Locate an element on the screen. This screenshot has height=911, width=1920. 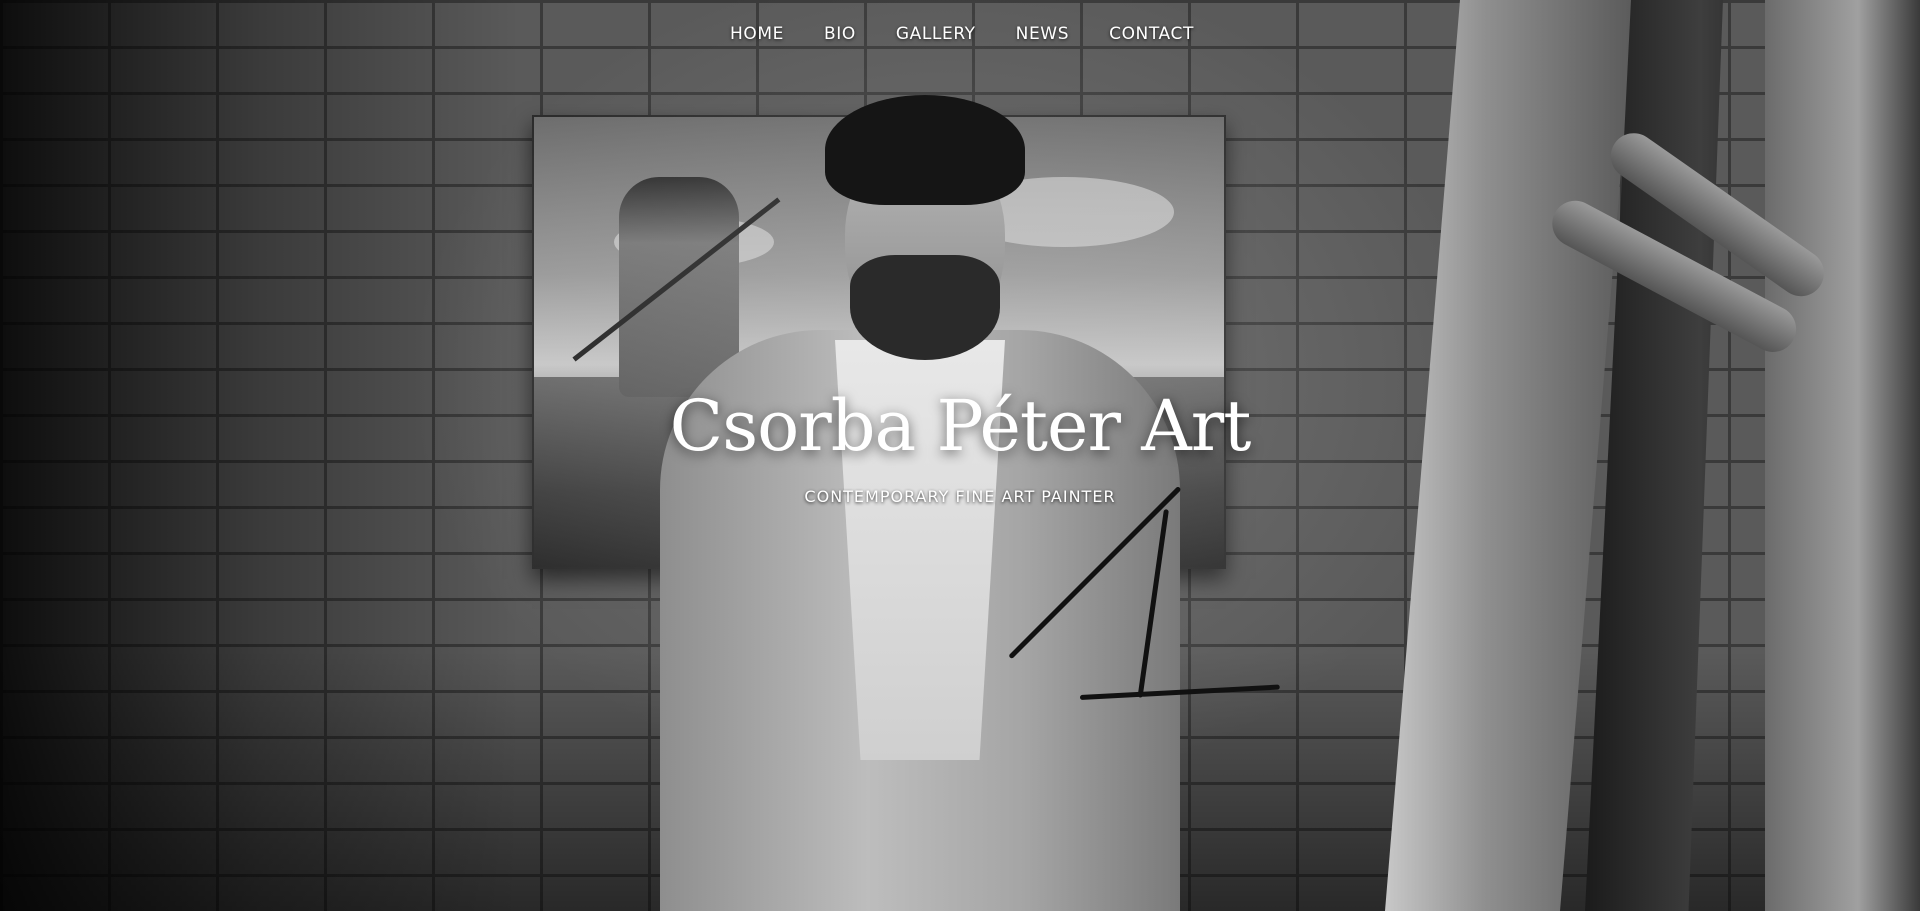
nav-gallery: GALLERY is located at coordinates (936, 34).